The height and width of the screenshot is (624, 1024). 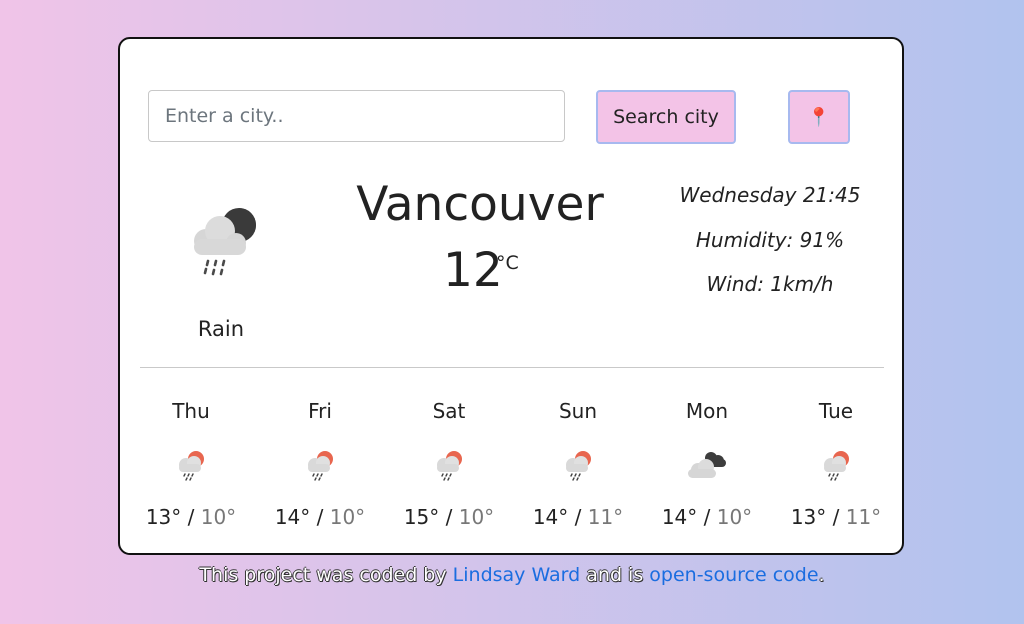 What do you see at coordinates (517, 575) in the screenshot?
I see `author-link: Lindsay Ward` at bounding box center [517, 575].